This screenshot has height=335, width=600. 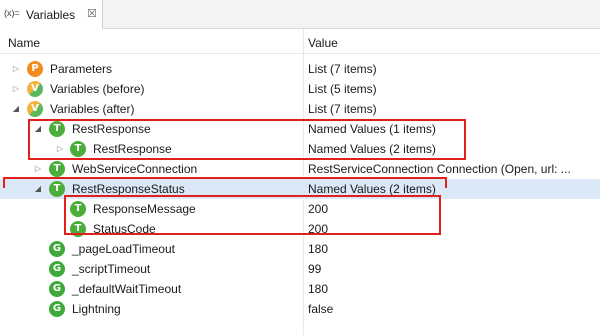 What do you see at coordinates (35, 69) in the screenshot?
I see `parameters-icon: P` at bounding box center [35, 69].